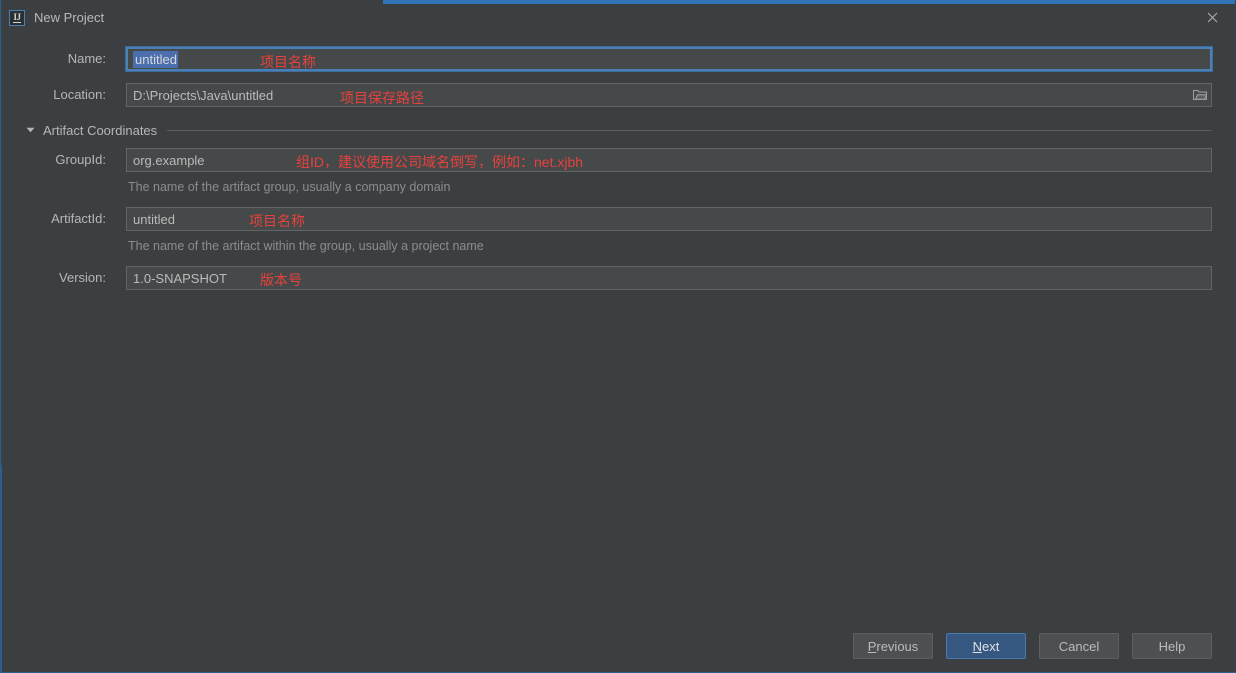 This screenshot has width=1236, height=673. What do you see at coordinates (180, 278) in the screenshot?
I see `version-input-value: 1.0-SNAPSHOT` at bounding box center [180, 278].